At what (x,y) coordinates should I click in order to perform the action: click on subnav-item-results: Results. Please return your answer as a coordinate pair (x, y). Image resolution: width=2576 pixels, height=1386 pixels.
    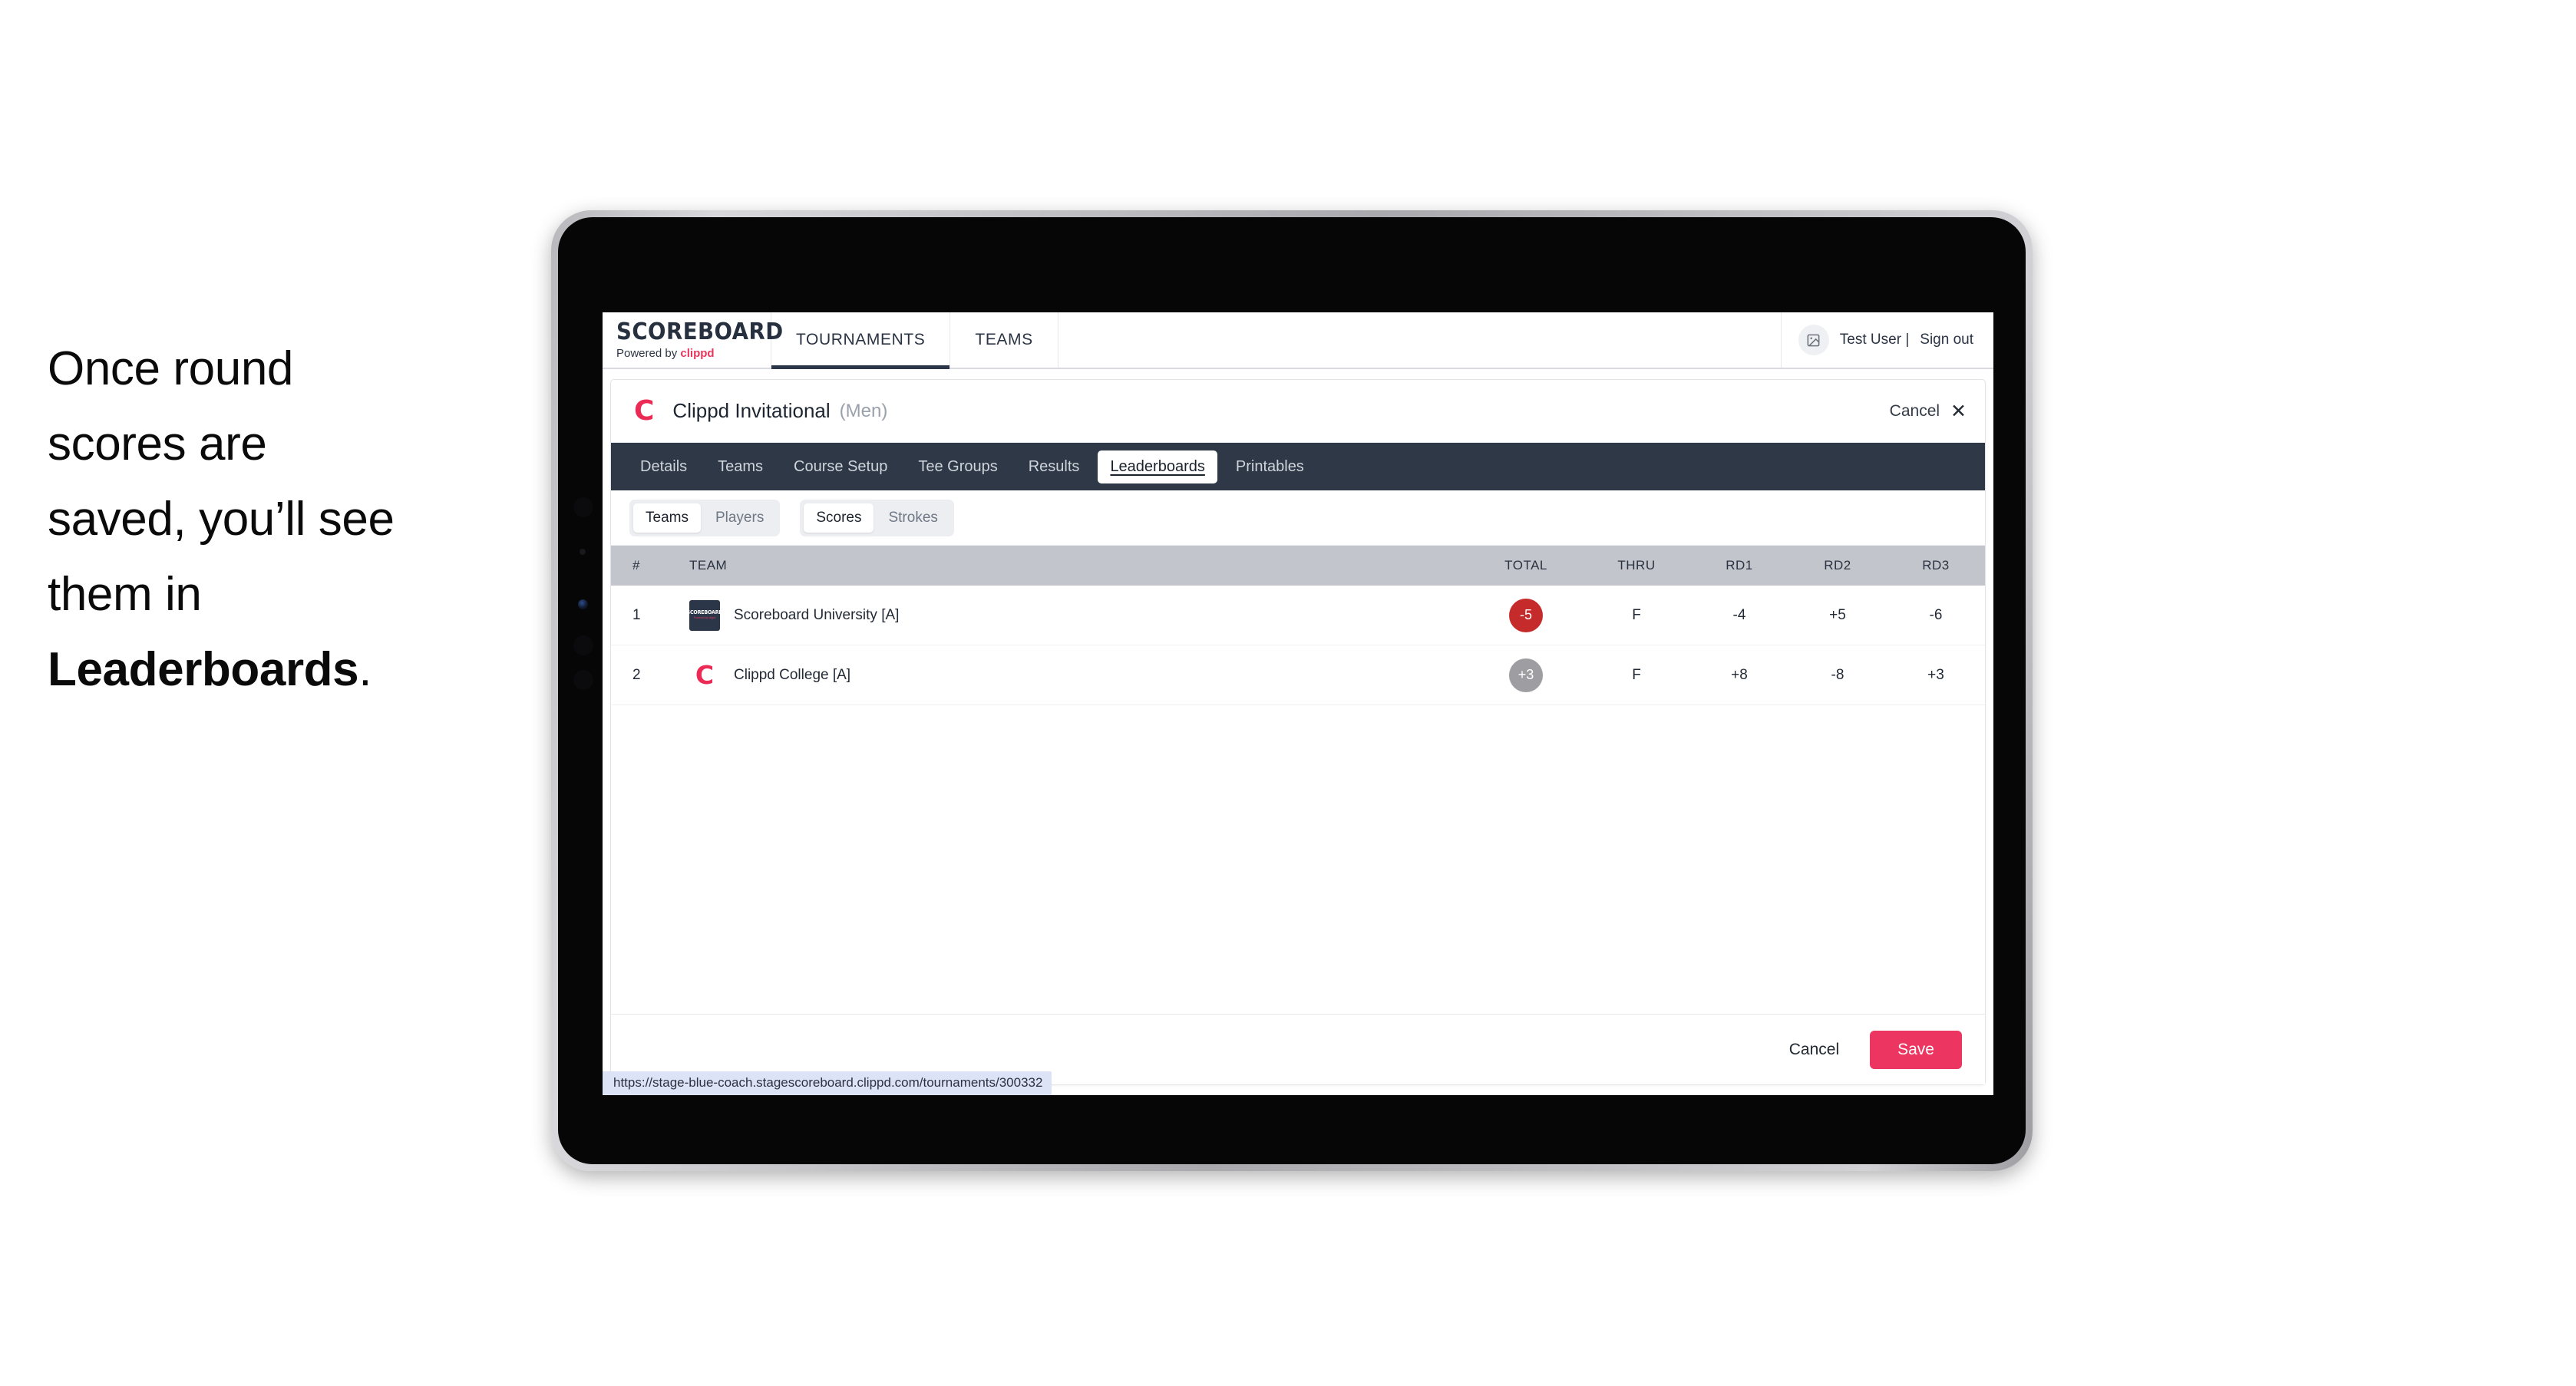
    Looking at the image, I should click on (1054, 466).